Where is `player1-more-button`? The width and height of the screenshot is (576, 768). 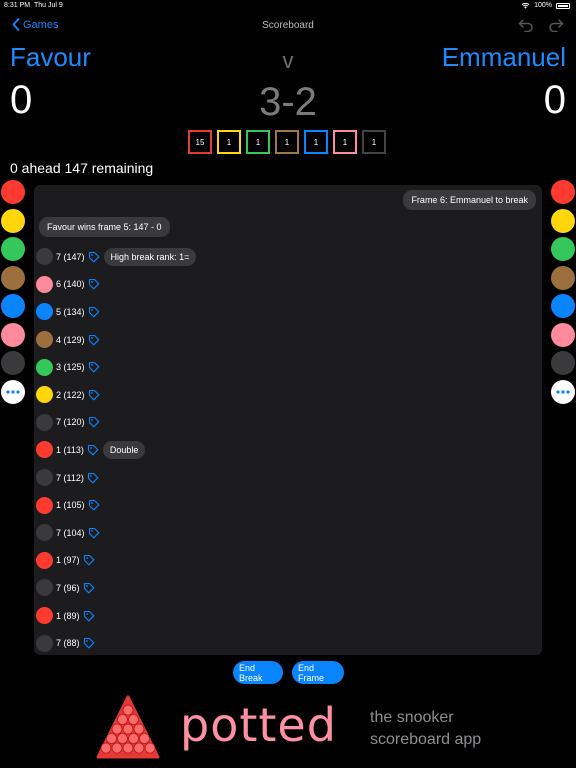 player1-more-button is located at coordinates (13, 391).